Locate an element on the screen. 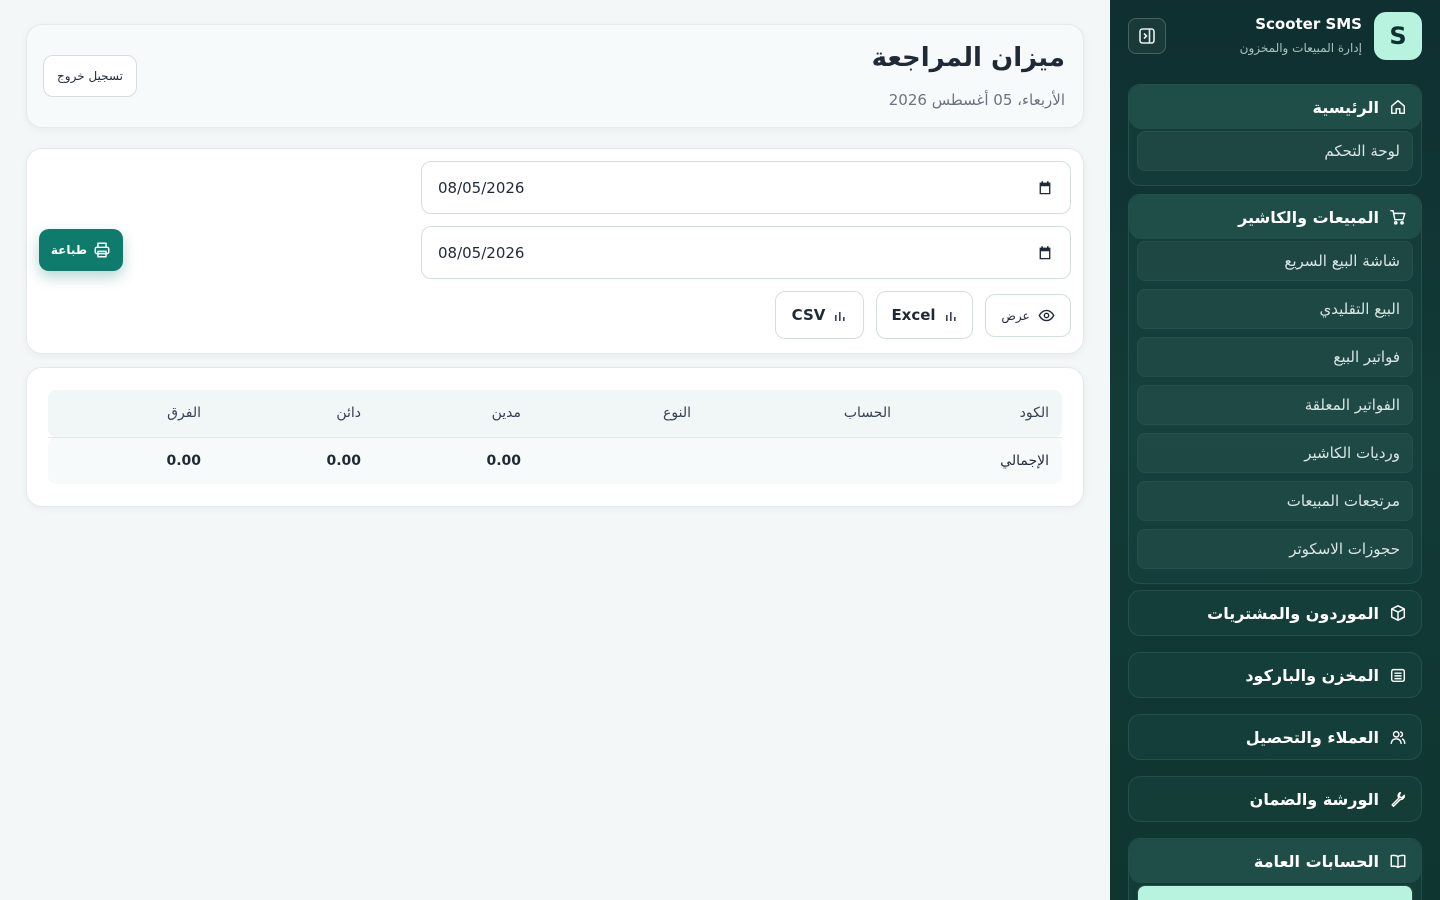 This screenshot has width=1440, height=900. column-header-code: الكود is located at coordinates (983, 414).